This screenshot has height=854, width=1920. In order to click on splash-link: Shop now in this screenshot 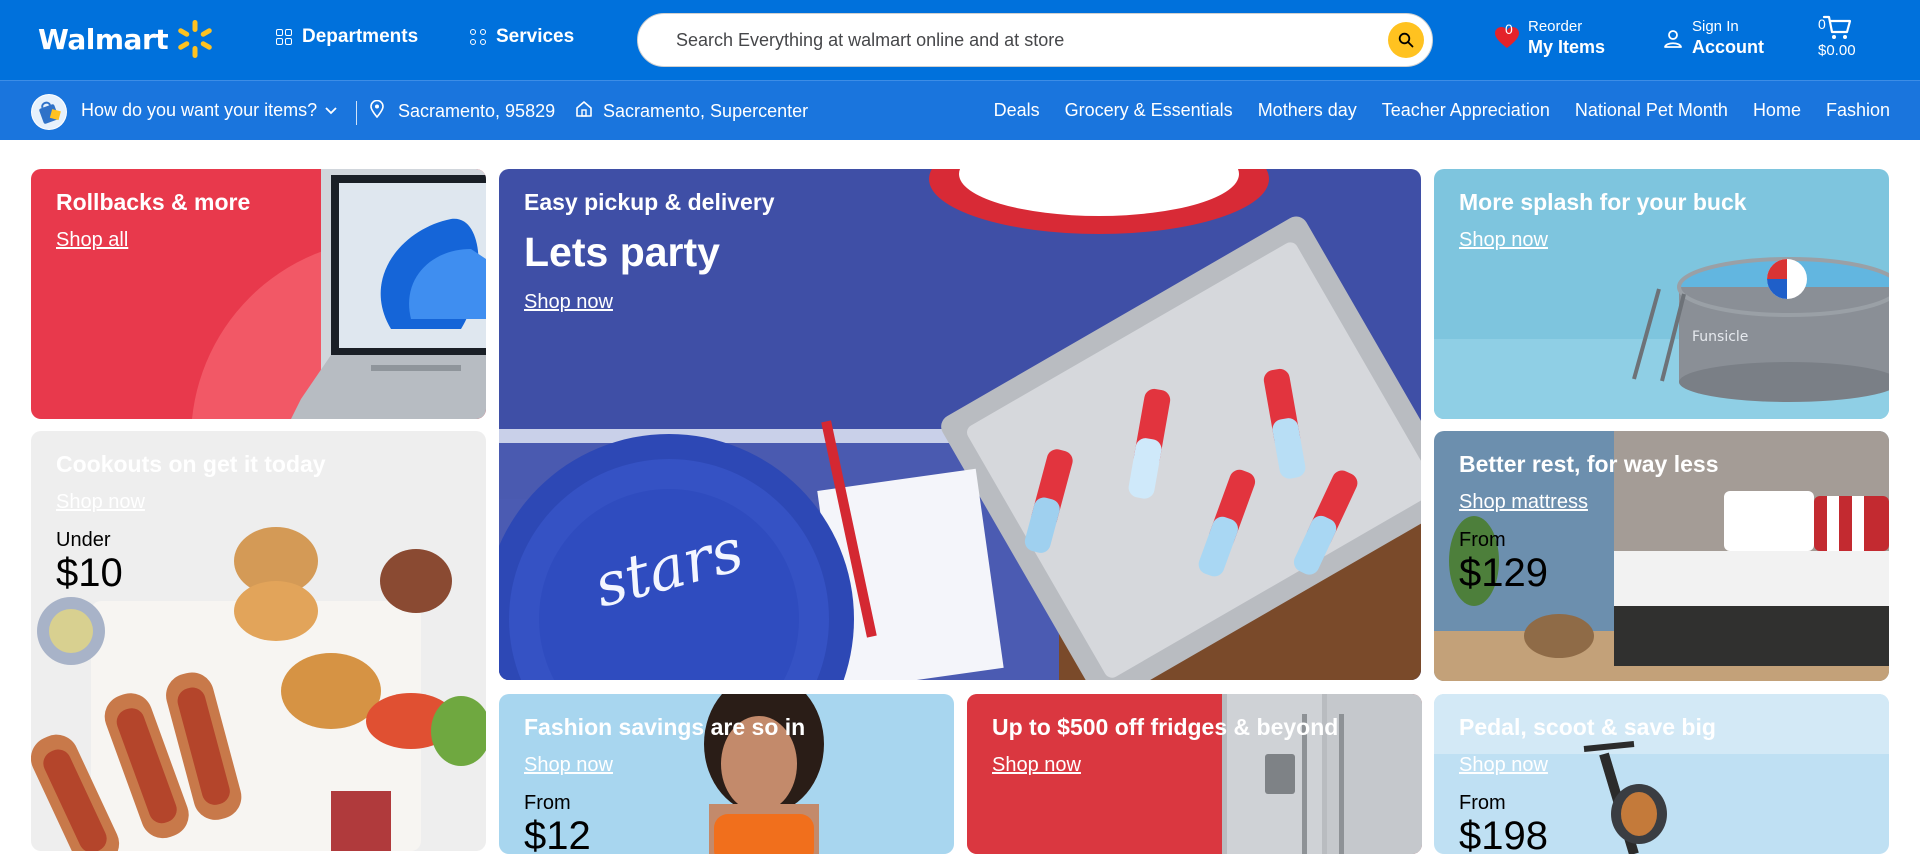, I will do `click(1503, 240)`.